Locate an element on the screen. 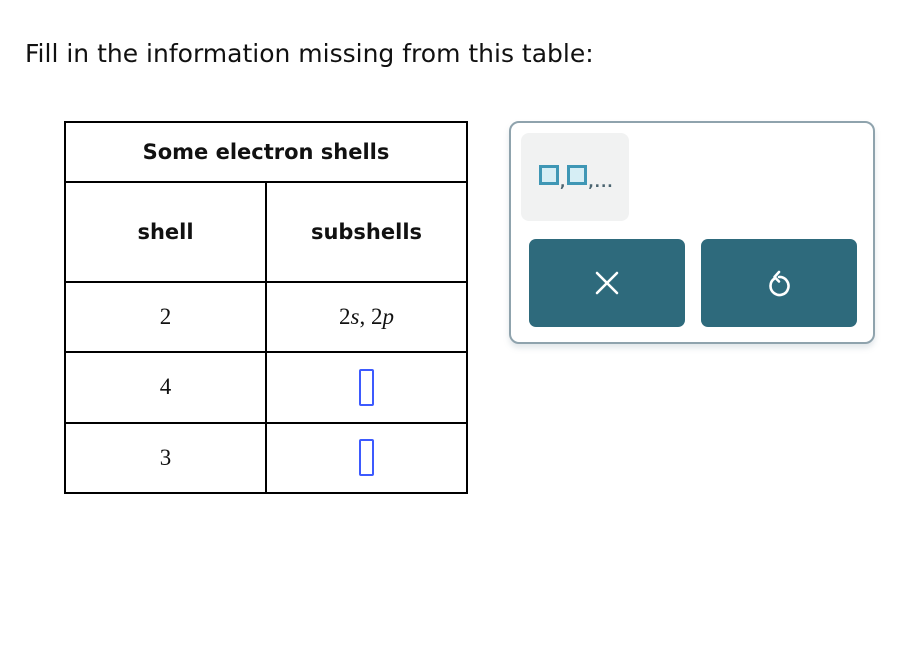 The width and height of the screenshot is (914, 648). clear-button is located at coordinates (607, 283).